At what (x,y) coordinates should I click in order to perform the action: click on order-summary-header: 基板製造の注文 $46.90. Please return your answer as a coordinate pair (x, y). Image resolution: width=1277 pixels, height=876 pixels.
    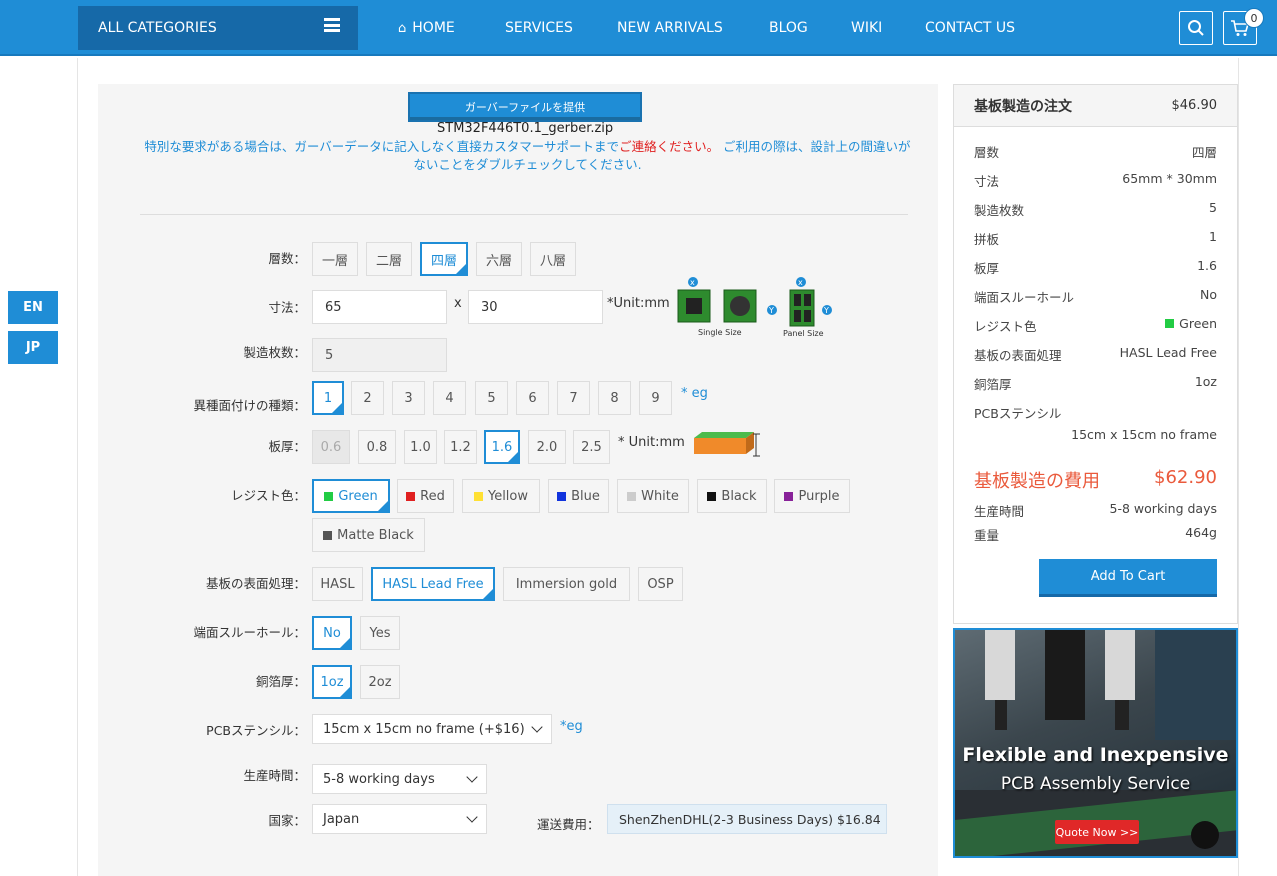
    Looking at the image, I should click on (1095, 106).